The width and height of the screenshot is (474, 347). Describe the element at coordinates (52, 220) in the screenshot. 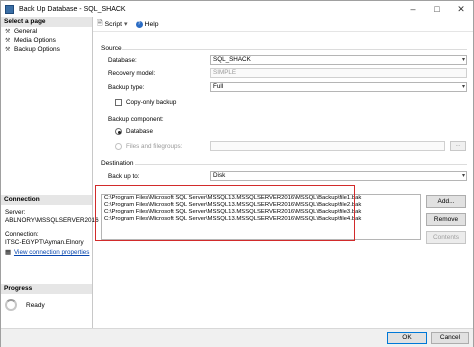

I see `server-value: ABLNORY\MSSQLSERVER2016` at that location.